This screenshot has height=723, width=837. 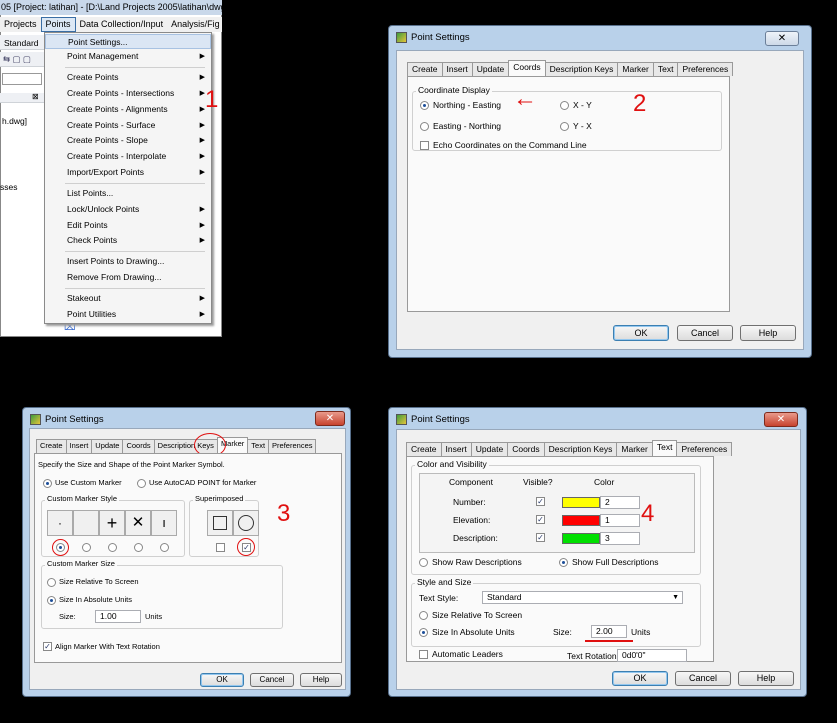 I want to click on description-color-swatch, so click(x=581, y=538).